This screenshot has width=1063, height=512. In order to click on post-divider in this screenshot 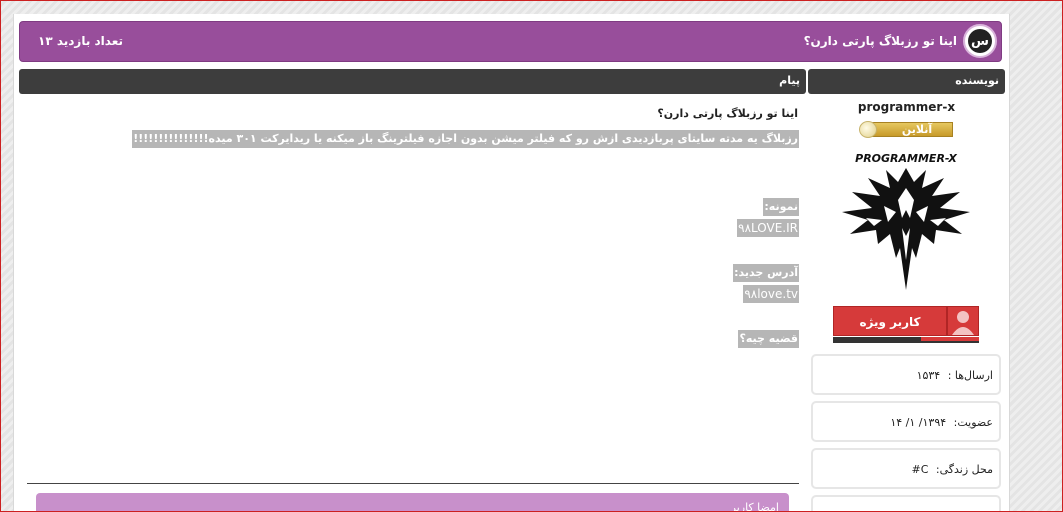, I will do `click(413, 483)`.